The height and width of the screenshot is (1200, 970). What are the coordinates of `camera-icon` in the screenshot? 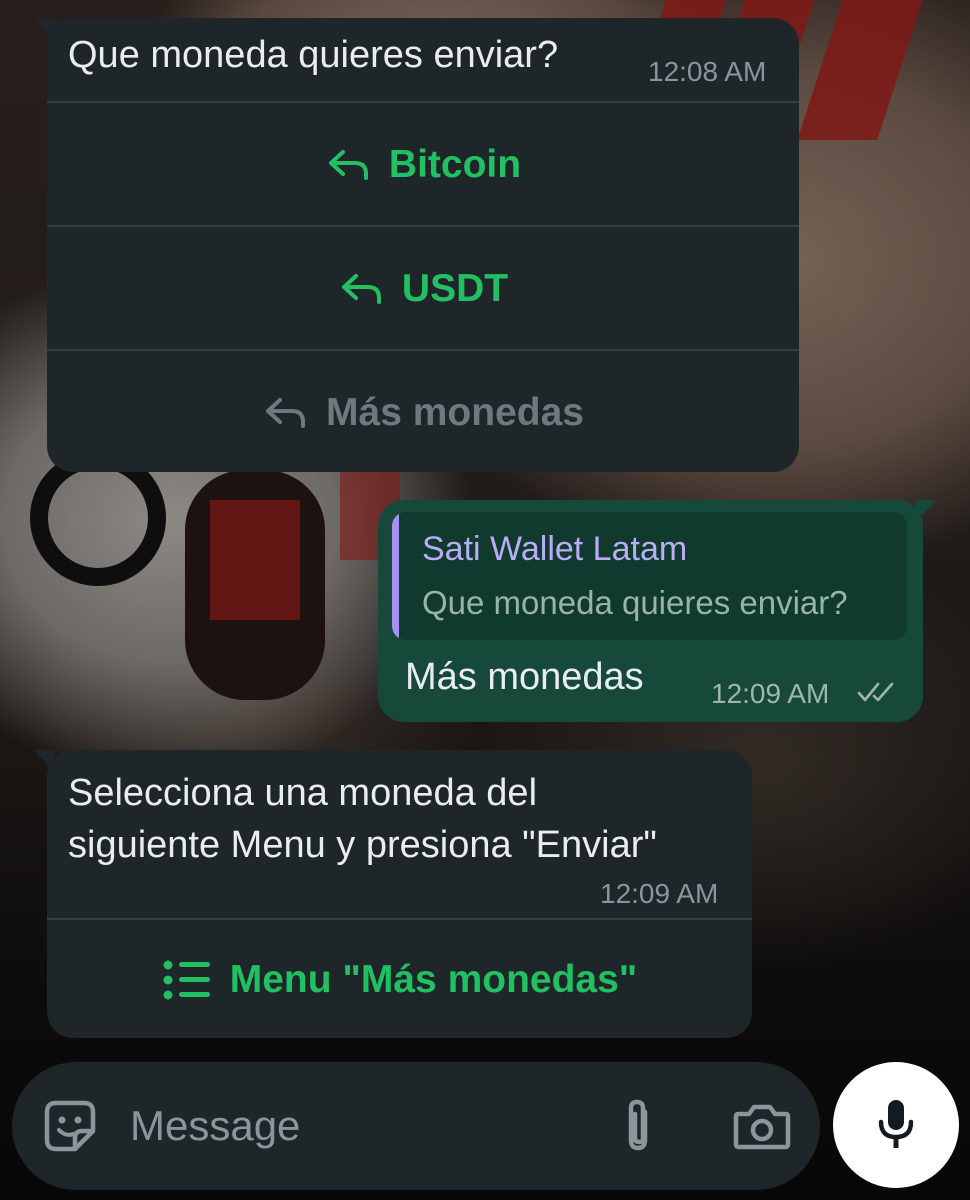 It's located at (762, 1126).